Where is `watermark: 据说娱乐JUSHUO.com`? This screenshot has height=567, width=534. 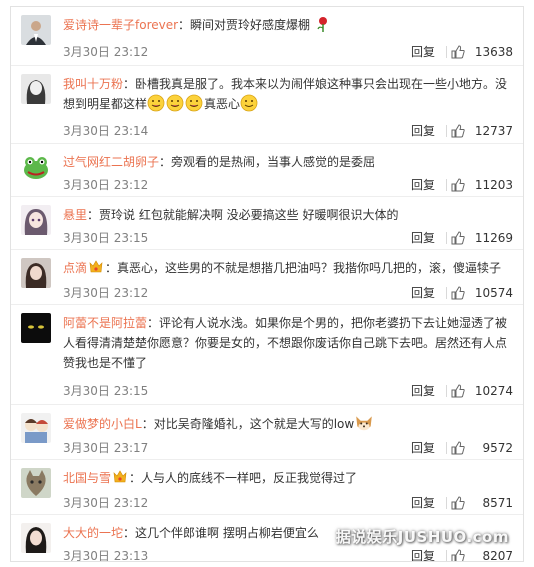 watermark: 据说娱乐JUSHUO.com is located at coordinates (422, 537).